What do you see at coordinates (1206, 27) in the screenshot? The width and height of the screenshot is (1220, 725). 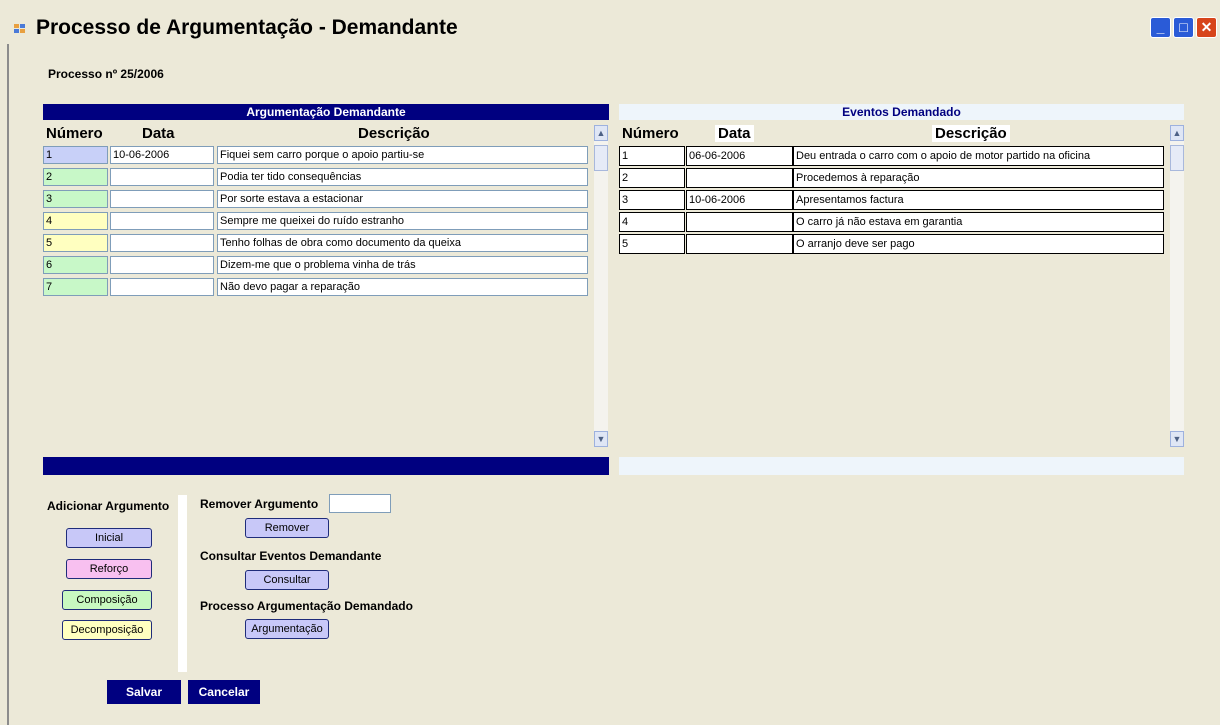 I see `close-button: ✕` at bounding box center [1206, 27].